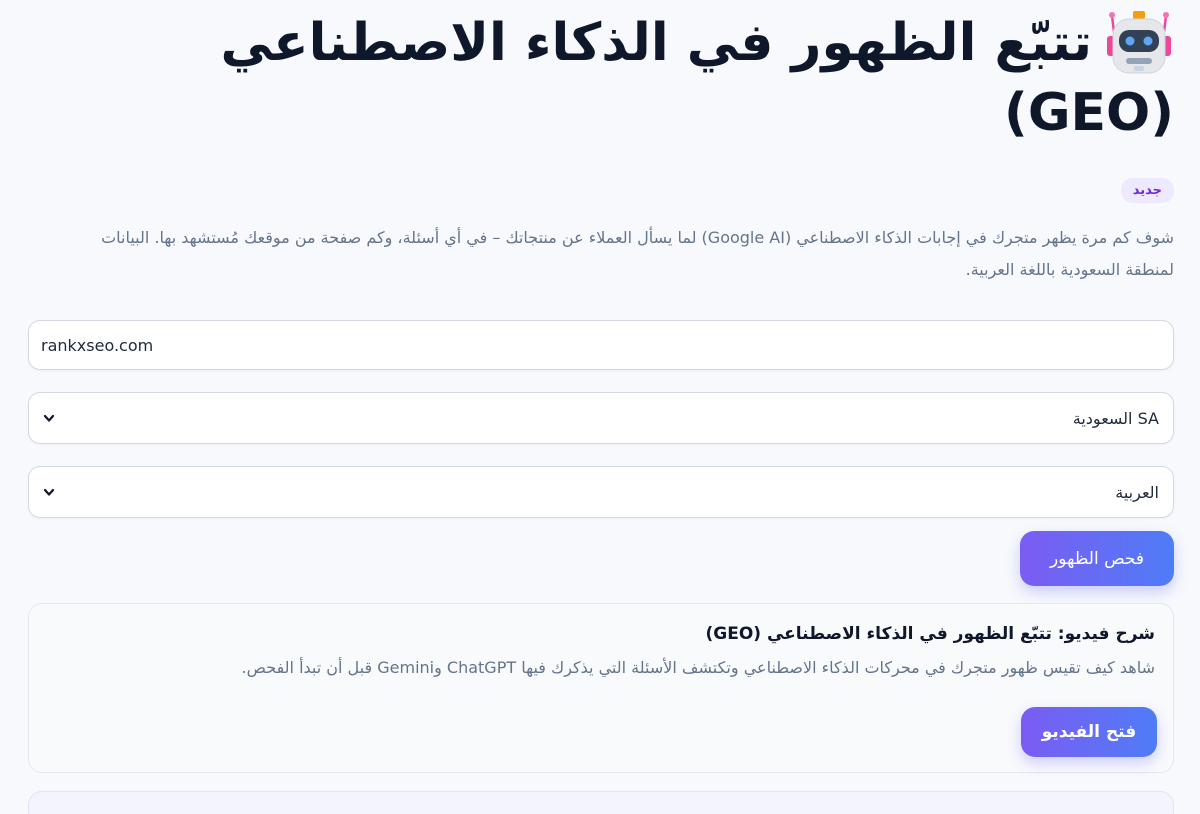  I want to click on domain-input-value: rankxseo.com, so click(97, 345).